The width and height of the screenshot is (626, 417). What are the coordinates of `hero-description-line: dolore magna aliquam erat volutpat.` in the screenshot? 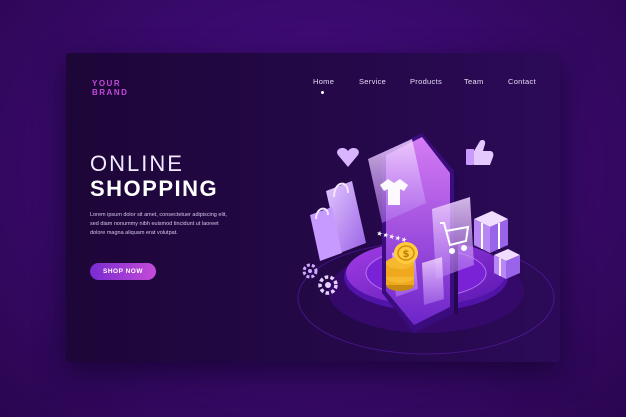 It's located at (134, 233).